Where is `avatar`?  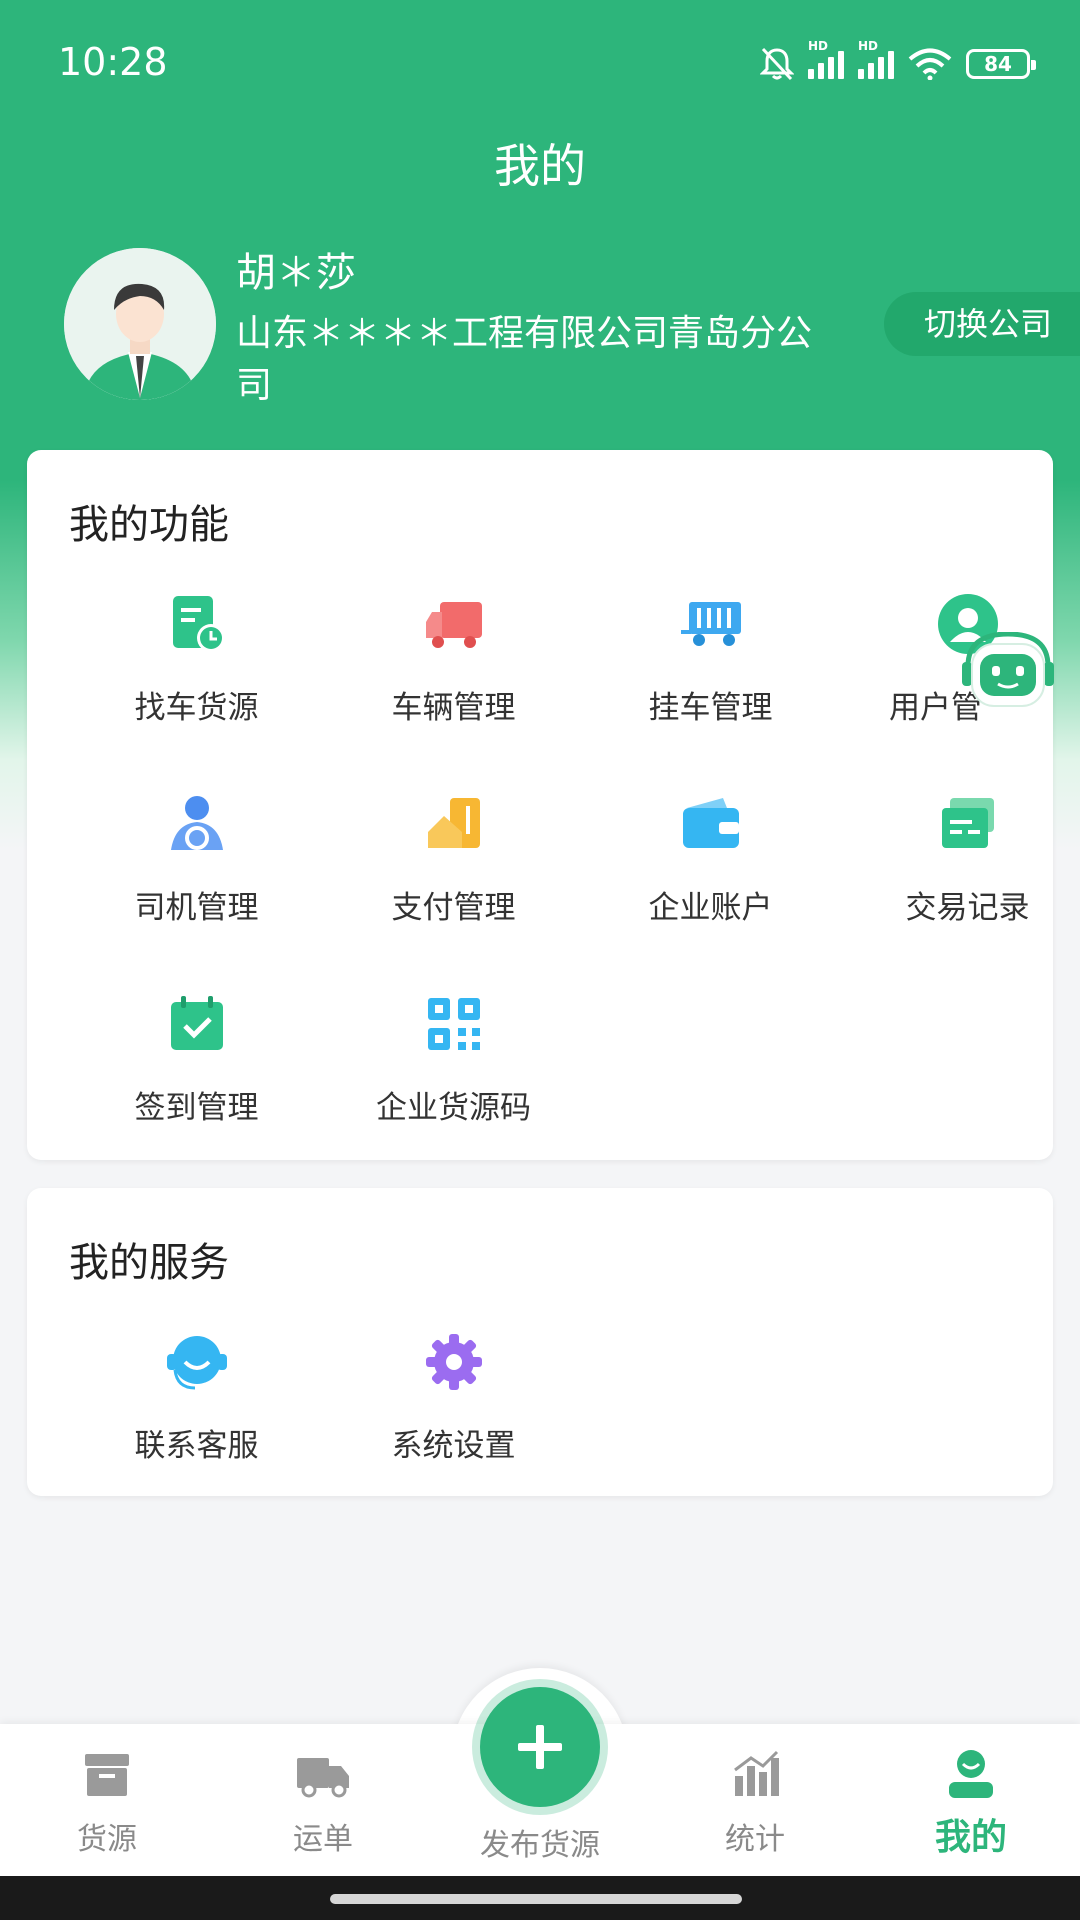
avatar is located at coordinates (140, 324).